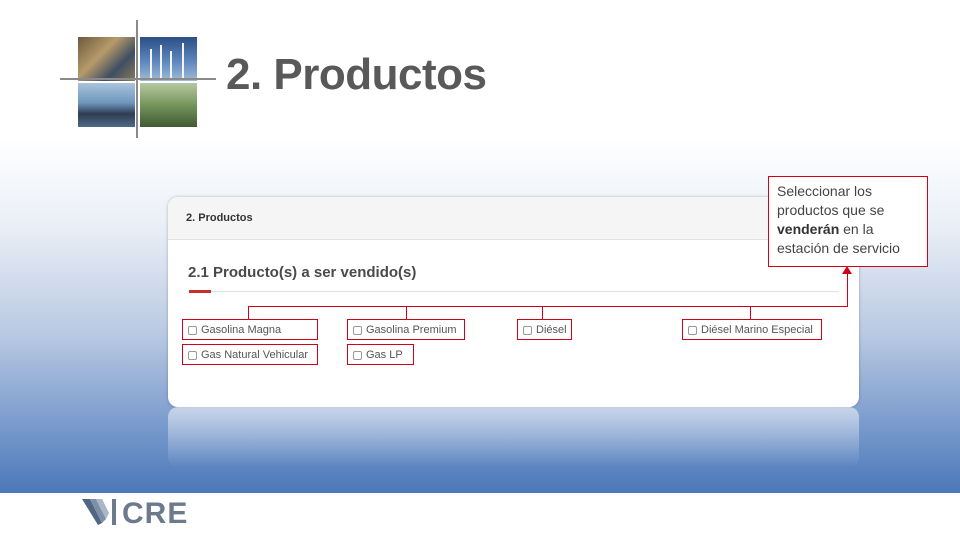 The image size is (960, 540). What do you see at coordinates (192, 330) in the screenshot?
I see `checkbox-gasolina-magna` at bounding box center [192, 330].